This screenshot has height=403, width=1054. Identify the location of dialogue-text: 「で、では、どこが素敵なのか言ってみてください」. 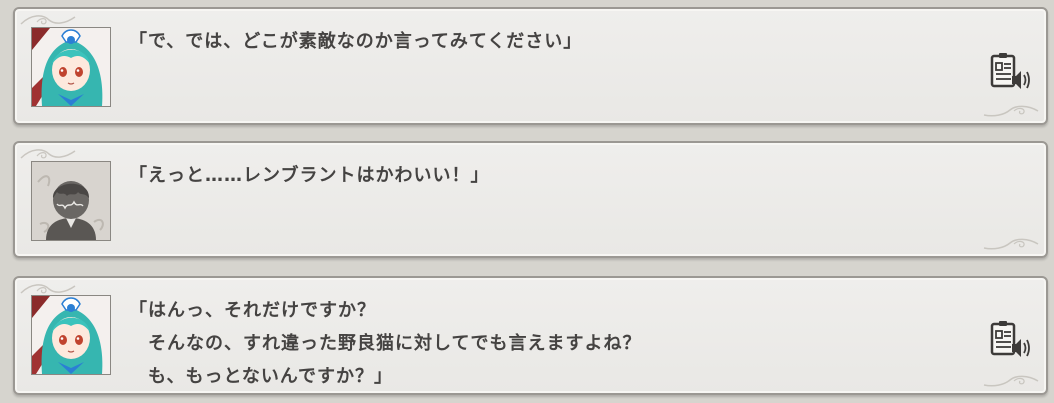
(356, 41).